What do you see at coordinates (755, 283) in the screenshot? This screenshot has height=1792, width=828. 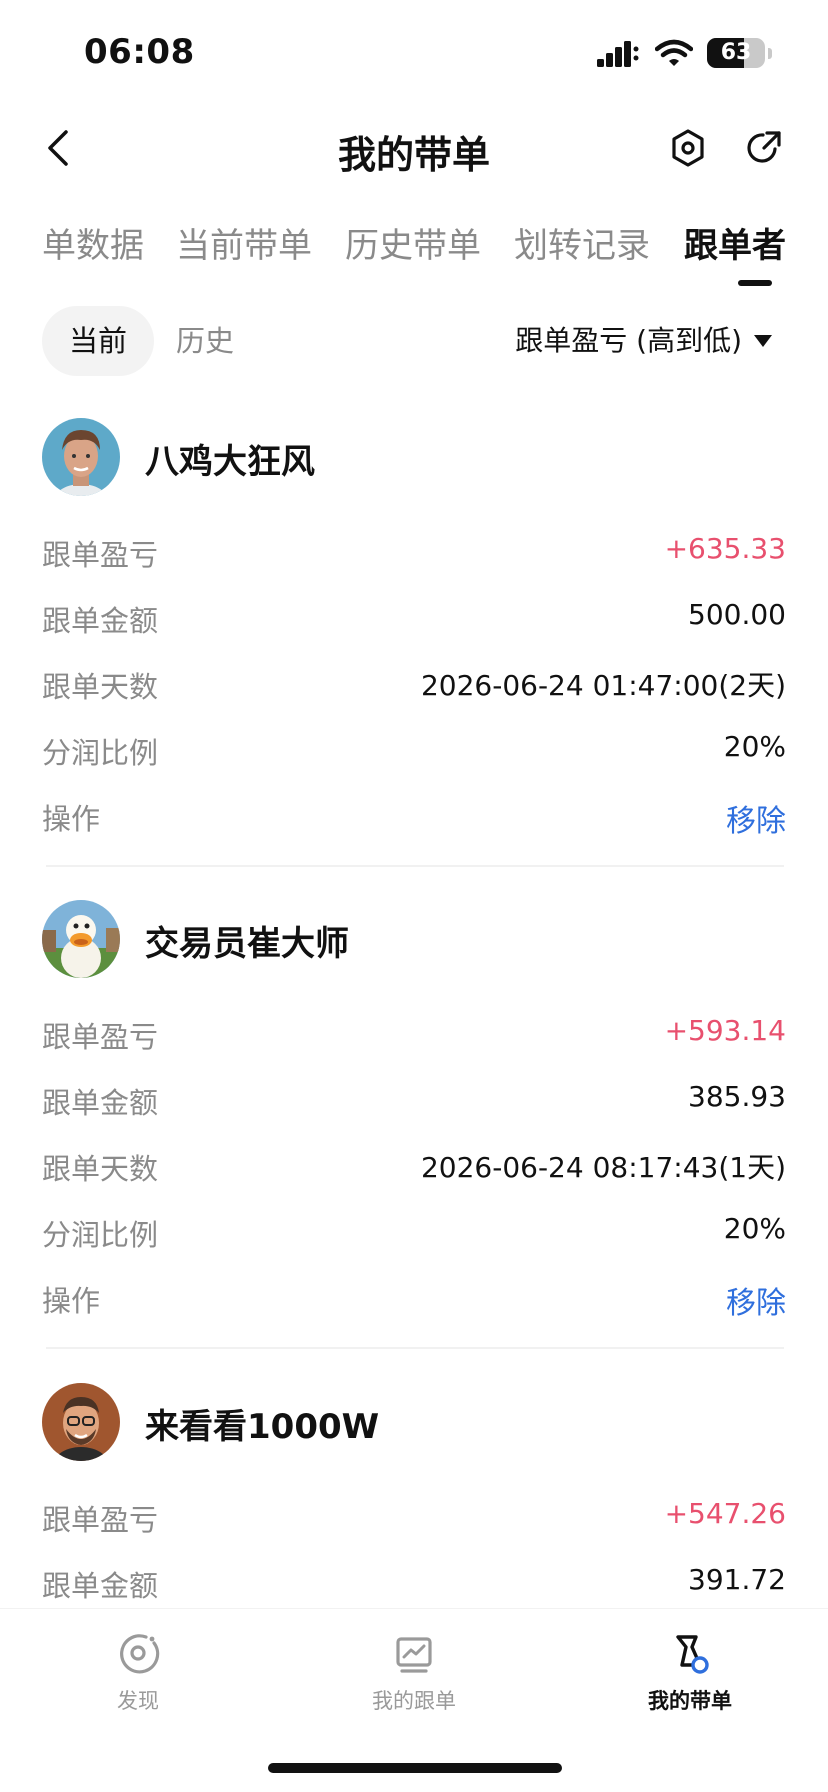 I see `active-tab-indicator` at bounding box center [755, 283].